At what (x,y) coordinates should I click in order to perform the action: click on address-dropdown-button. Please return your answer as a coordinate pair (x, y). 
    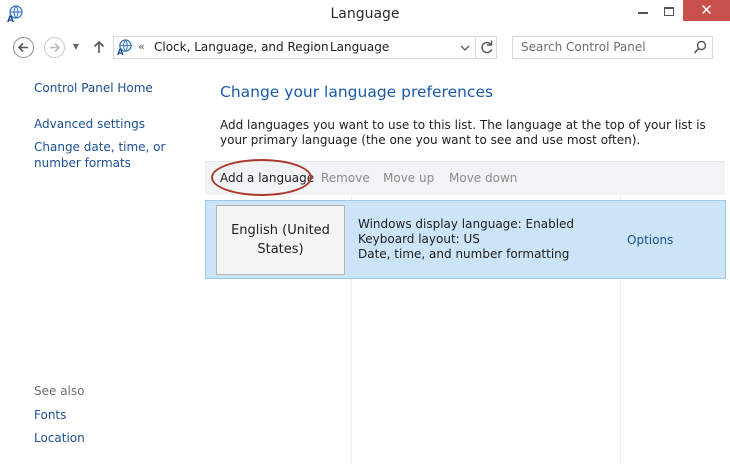
    Looking at the image, I should click on (465, 47).